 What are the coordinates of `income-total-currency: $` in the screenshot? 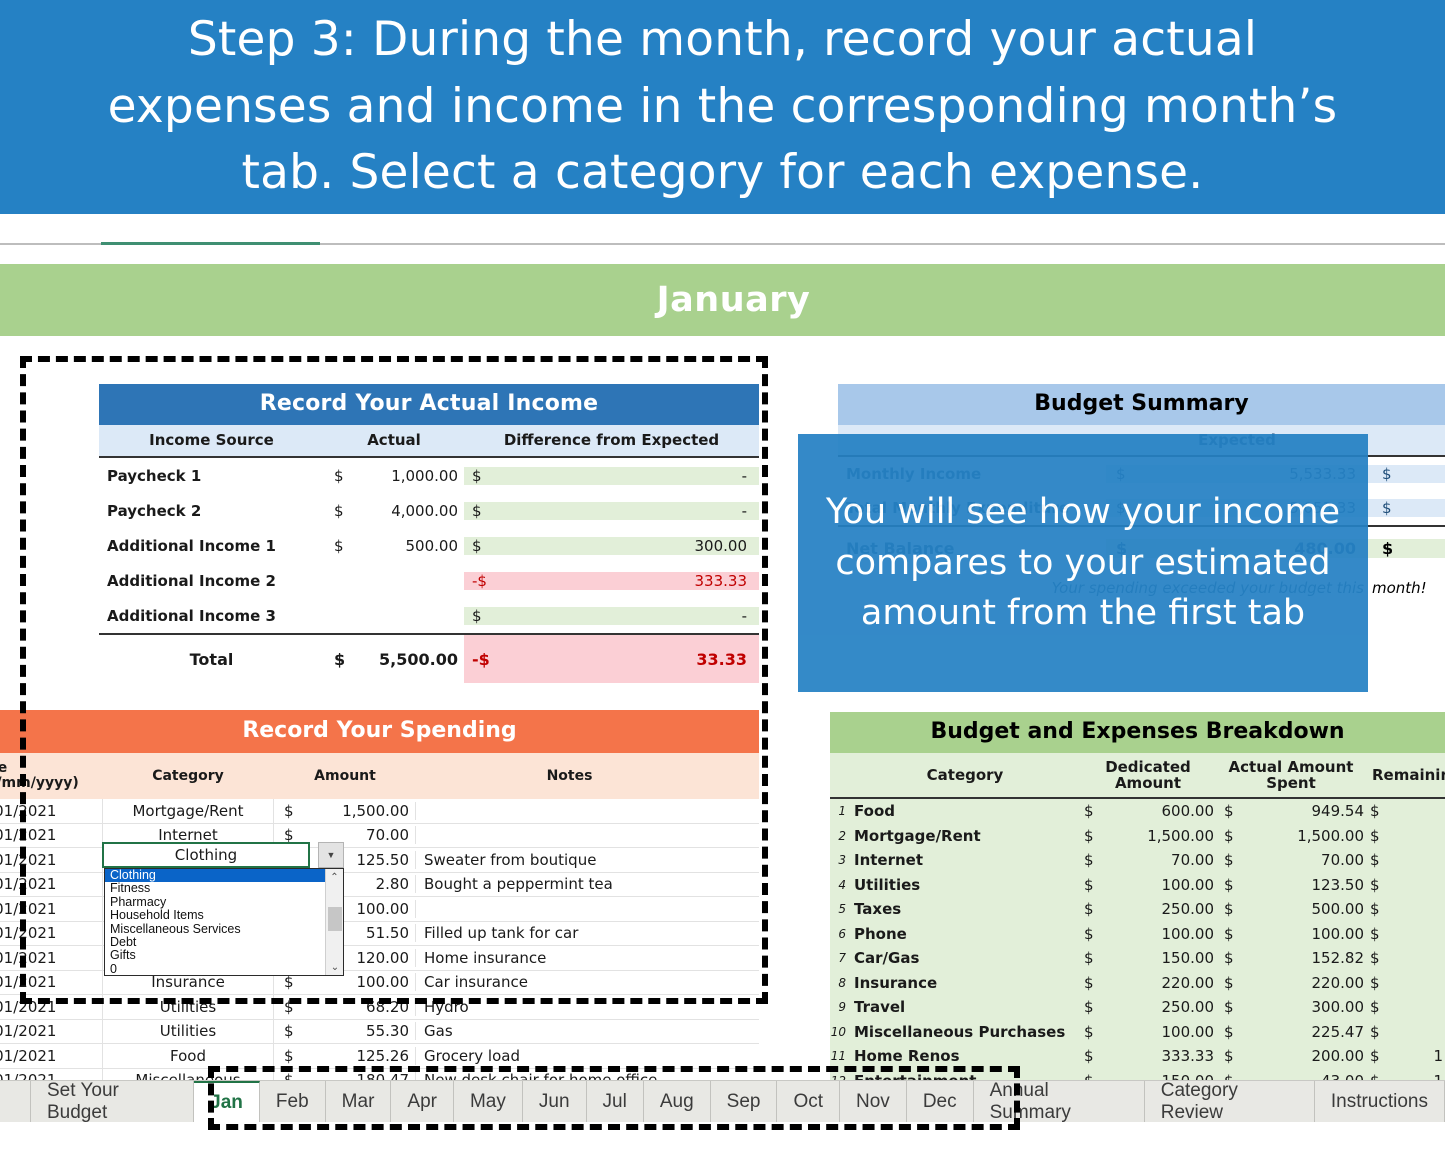 It's located at (340, 659).